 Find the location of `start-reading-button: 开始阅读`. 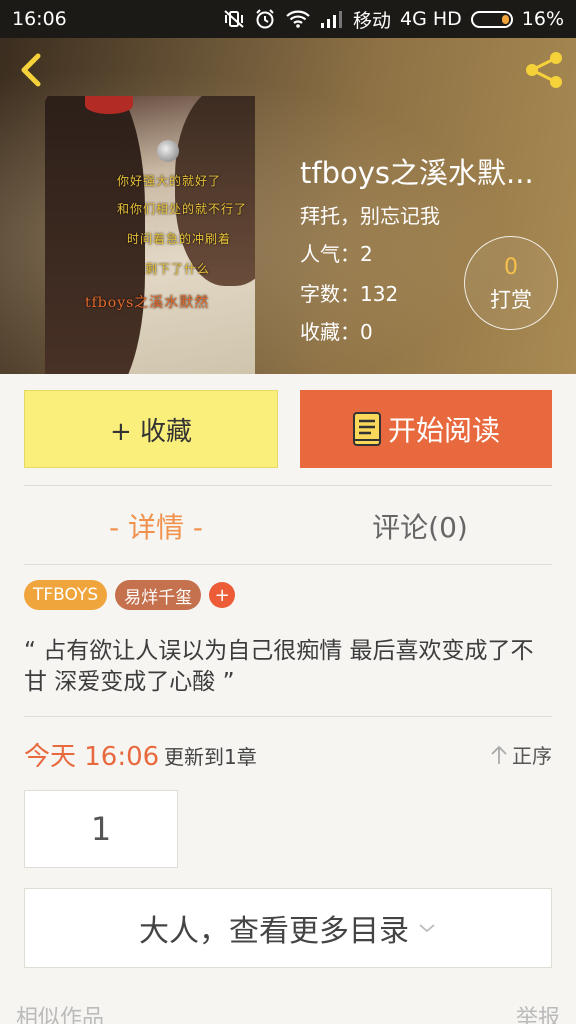

start-reading-button: 开始阅读 is located at coordinates (426, 429).